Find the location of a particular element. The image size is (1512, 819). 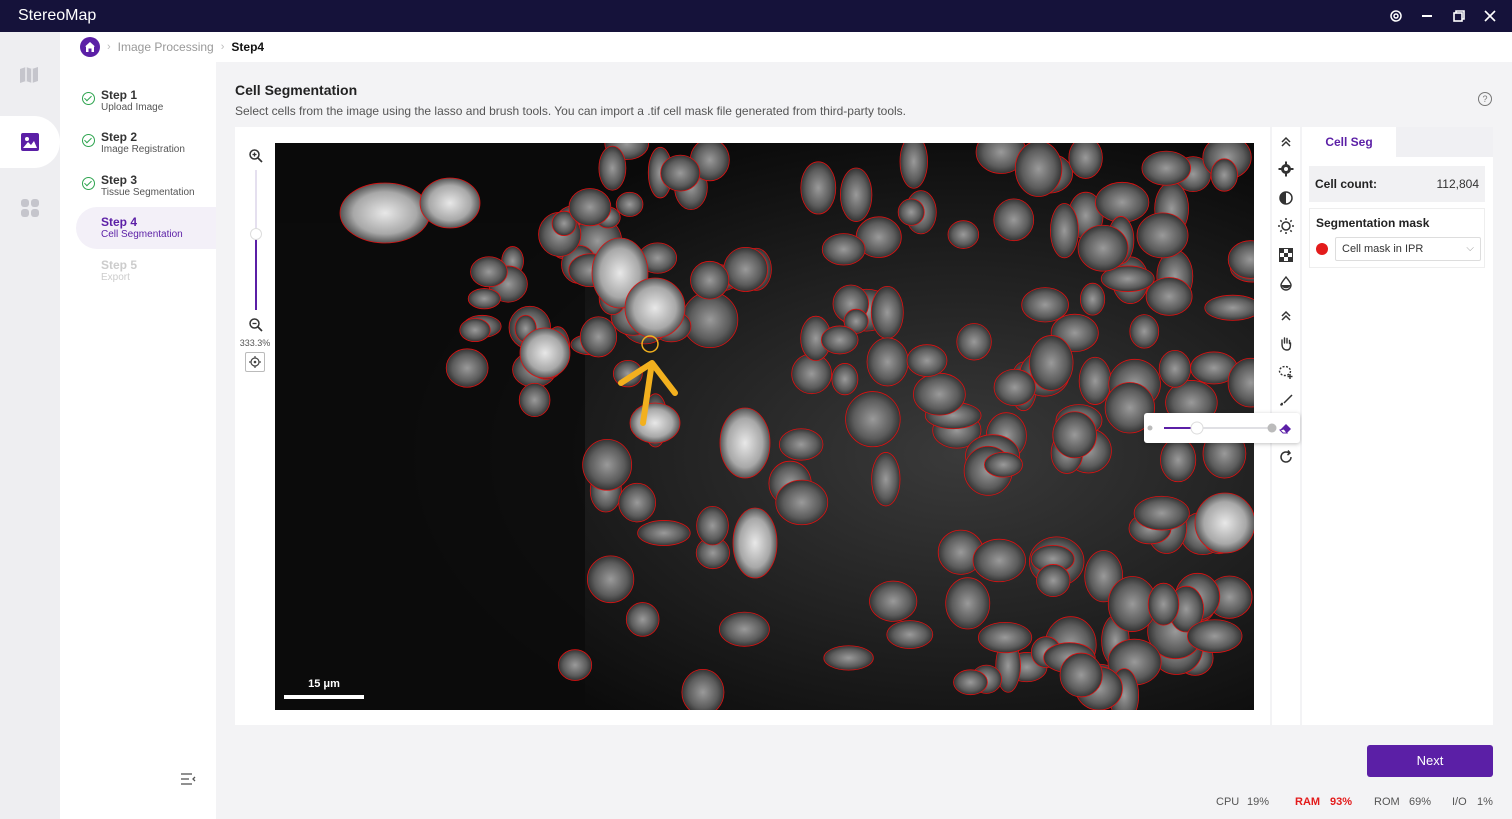

help-icon: ? is located at coordinates (1485, 99).